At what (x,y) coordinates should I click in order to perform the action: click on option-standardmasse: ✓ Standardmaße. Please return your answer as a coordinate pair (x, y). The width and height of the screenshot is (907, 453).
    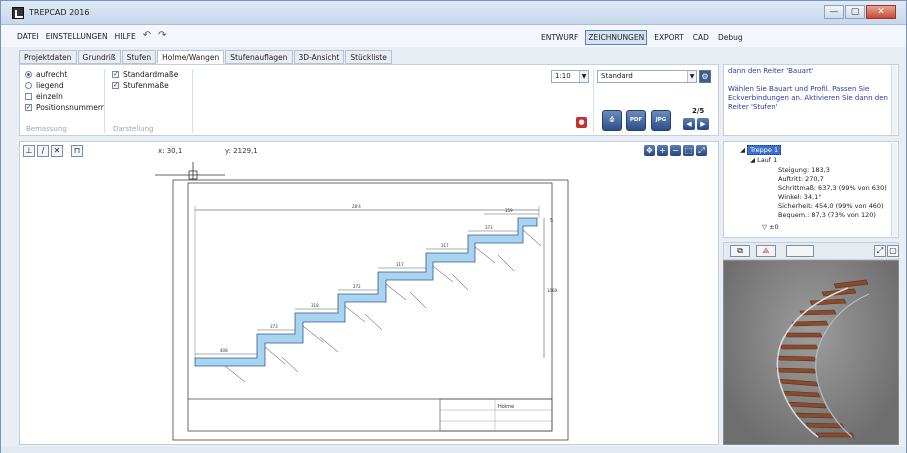
    Looking at the image, I should click on (145, 74).